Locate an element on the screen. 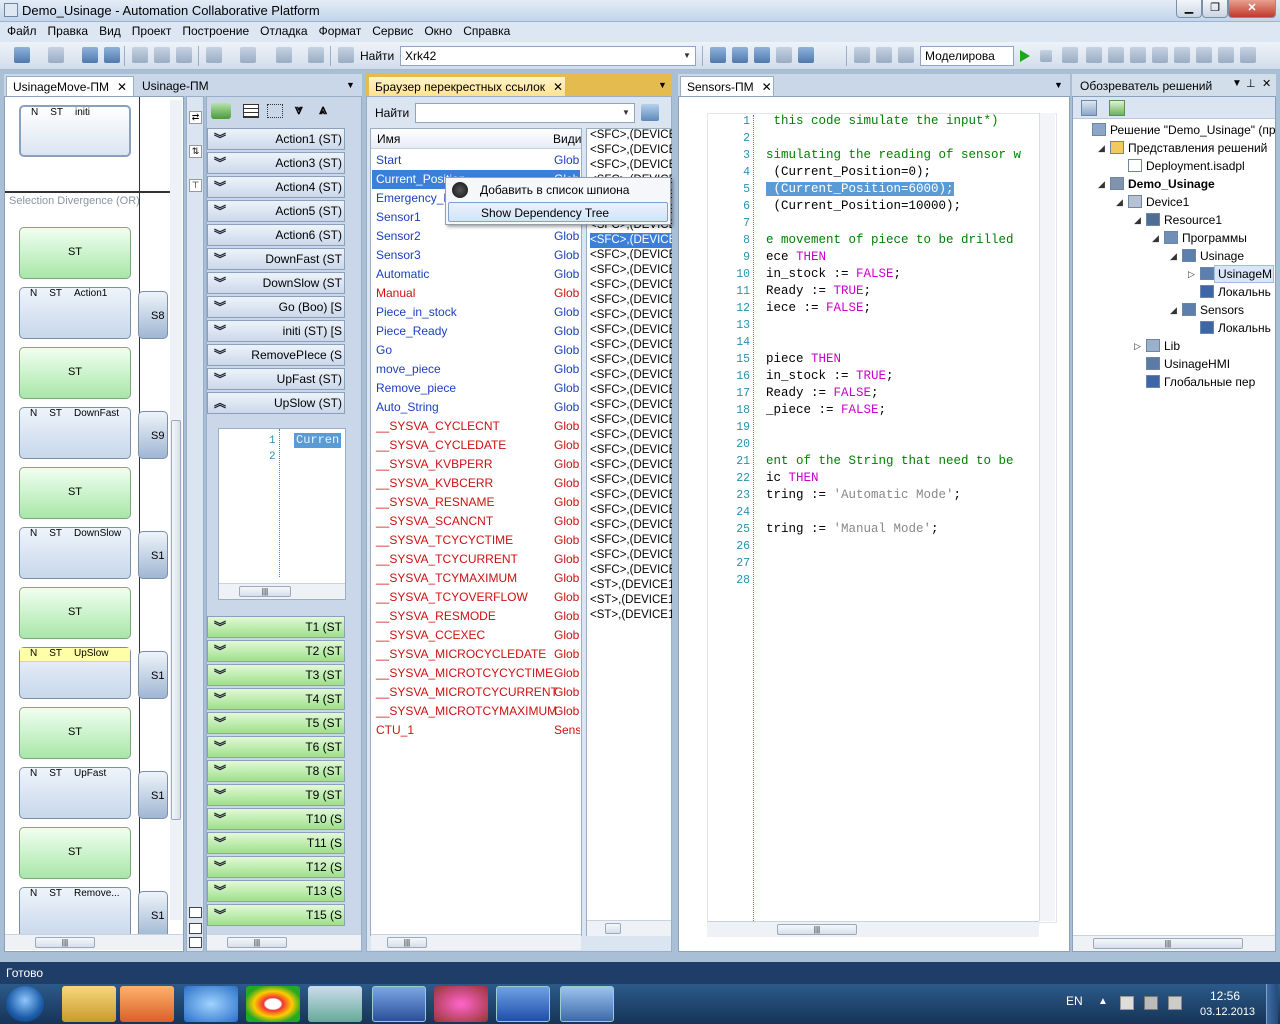  xref-row-name: Auto_String is located at coordinates (407, 407).